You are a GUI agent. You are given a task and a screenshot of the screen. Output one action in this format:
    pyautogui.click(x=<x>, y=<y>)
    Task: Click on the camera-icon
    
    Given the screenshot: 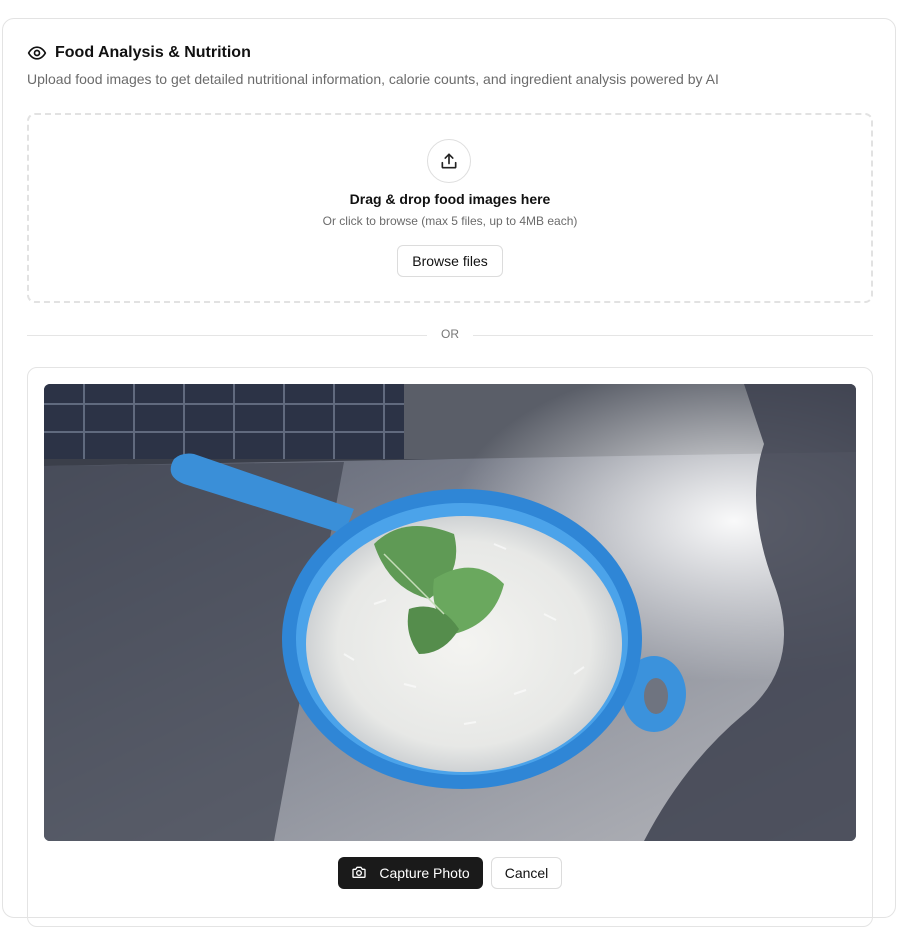 What is the action you would take?
    pyautogui.click(x=359, y=873)
    